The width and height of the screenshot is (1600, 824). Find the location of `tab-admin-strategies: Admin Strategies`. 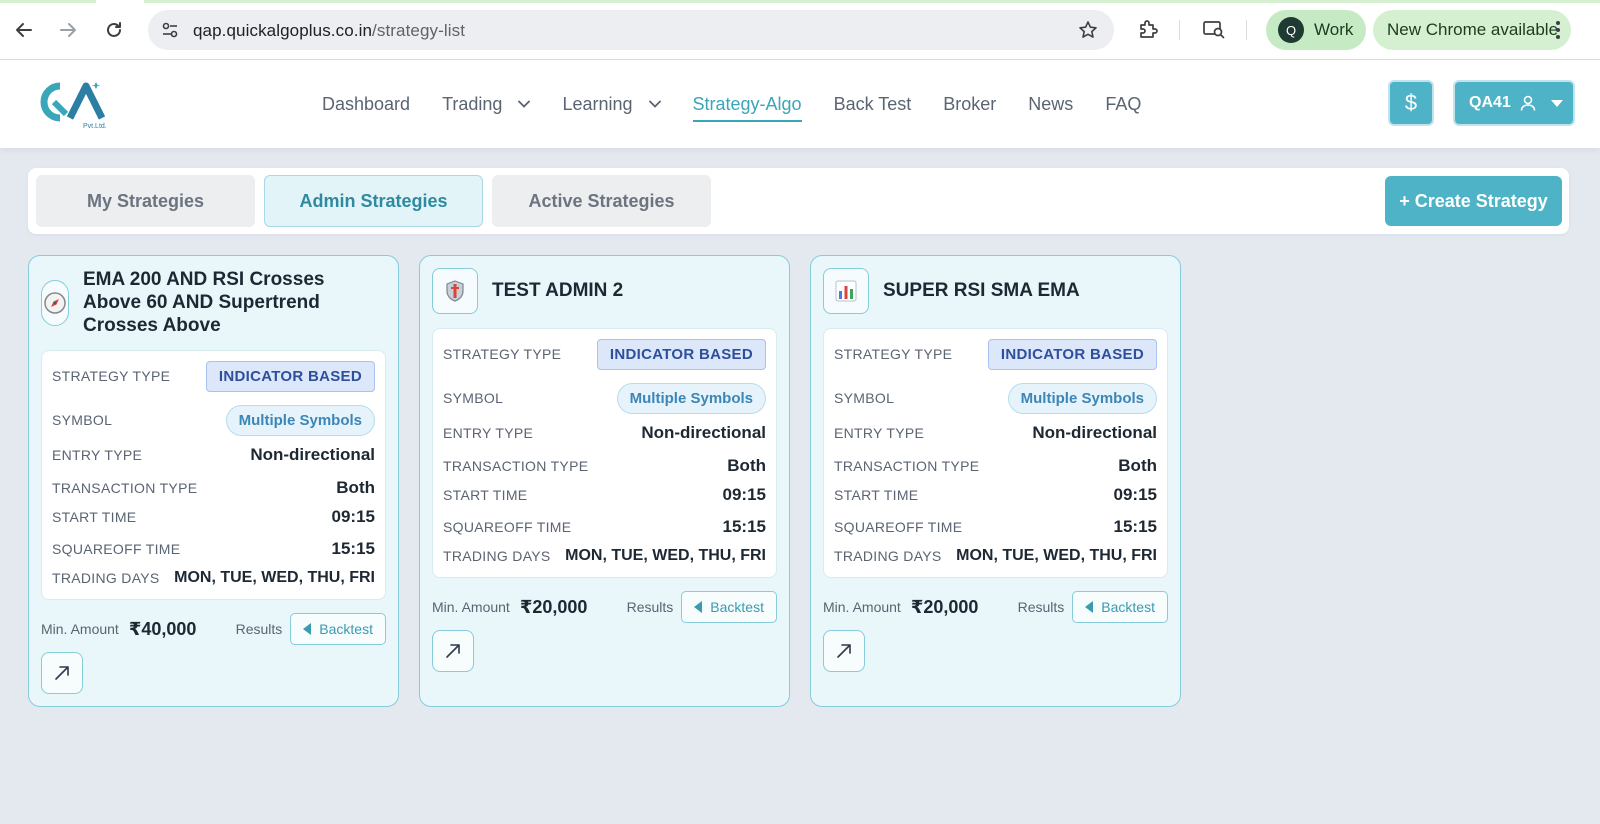

tab-admin-strategies: Admin Strategies is located at coordinates (373, 201).